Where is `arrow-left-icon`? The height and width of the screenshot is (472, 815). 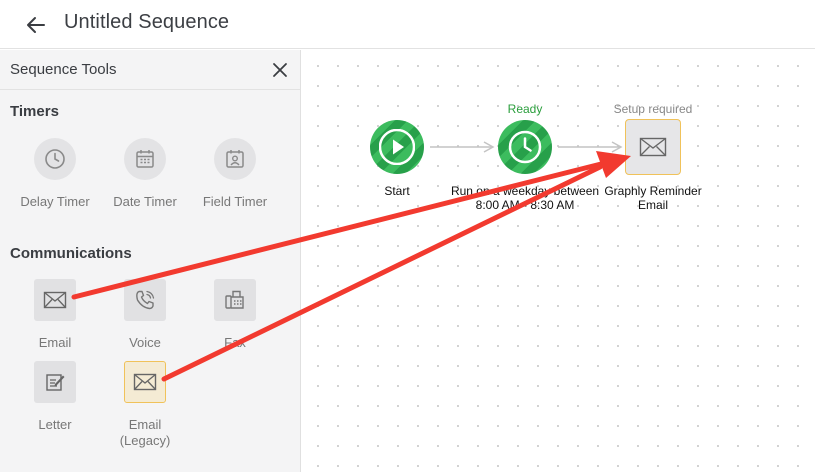 arrow-left-icon is located at coordinates (36, 25).